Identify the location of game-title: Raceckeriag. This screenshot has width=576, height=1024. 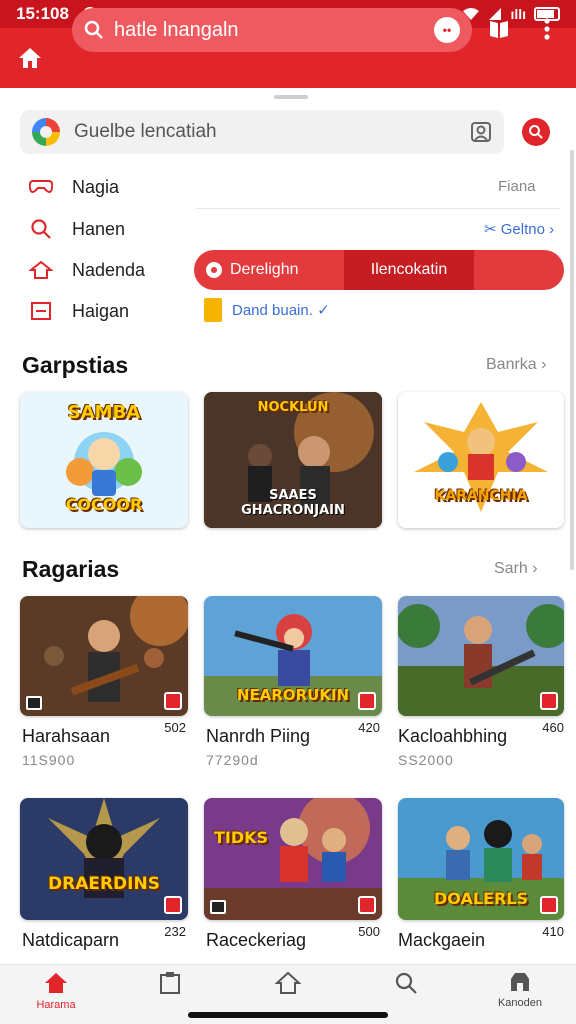
(256, 940).